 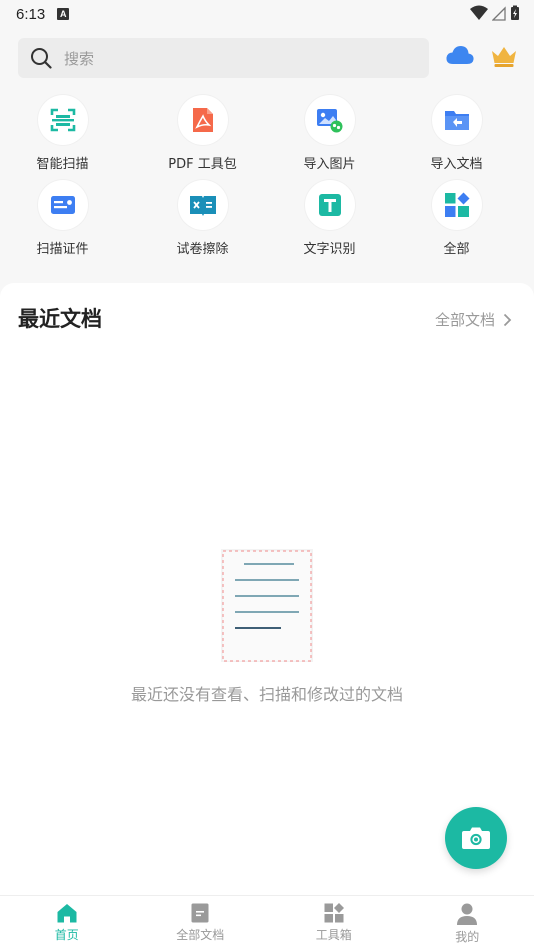 What do you see at coordinates (329, 164) in the screenshot?
I see `tool-label: 导入图片` at bounding box center [329, 164].